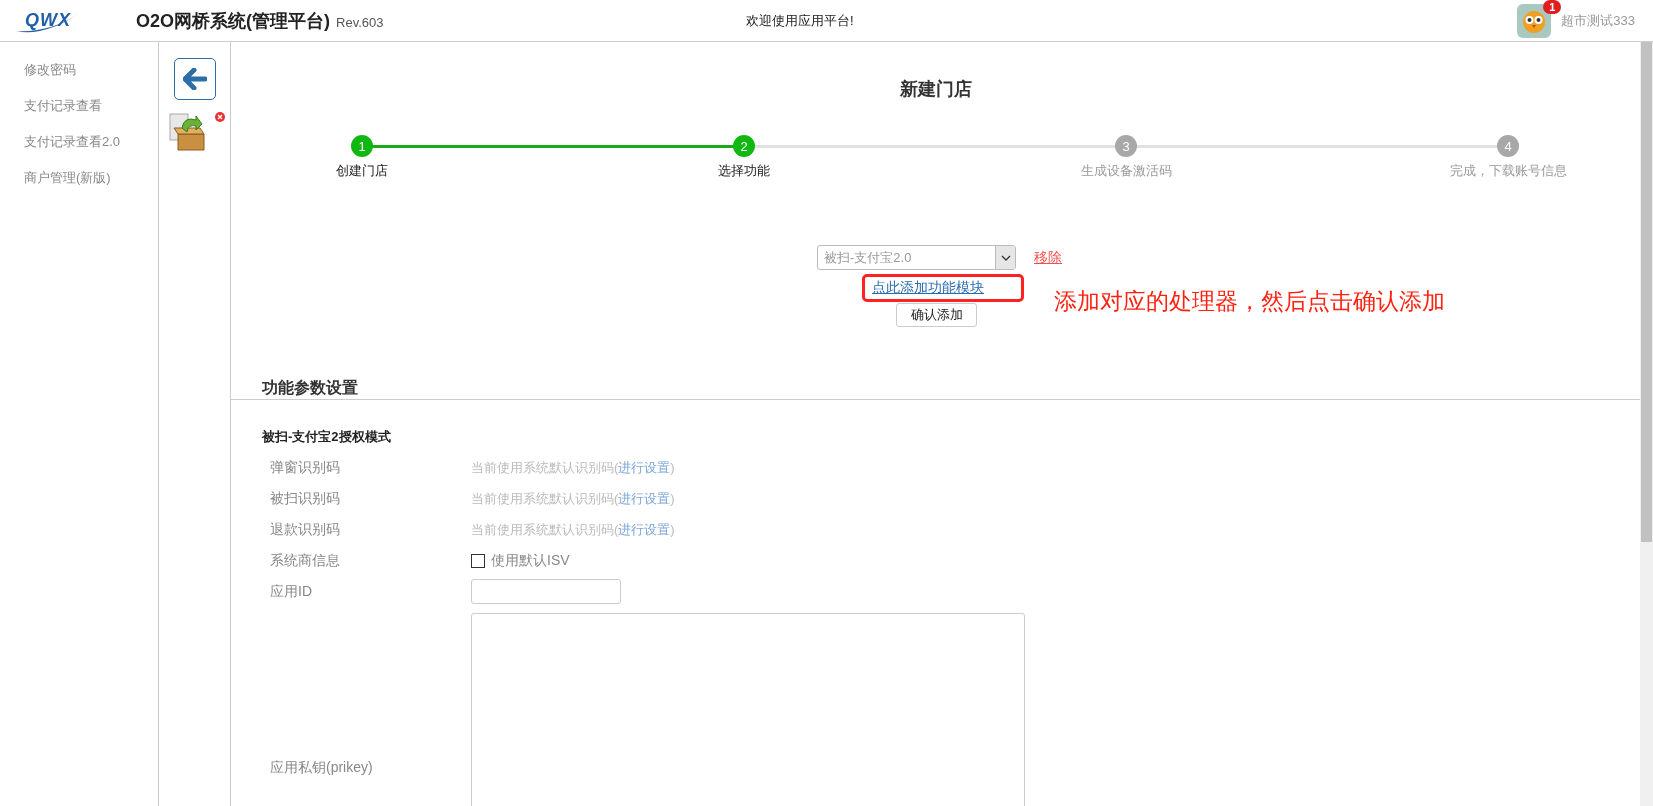 The height and width of the screenshot is (806, 1653). I want to click on app-title: O2O网桥系统(管理平台), so click(233, 21).